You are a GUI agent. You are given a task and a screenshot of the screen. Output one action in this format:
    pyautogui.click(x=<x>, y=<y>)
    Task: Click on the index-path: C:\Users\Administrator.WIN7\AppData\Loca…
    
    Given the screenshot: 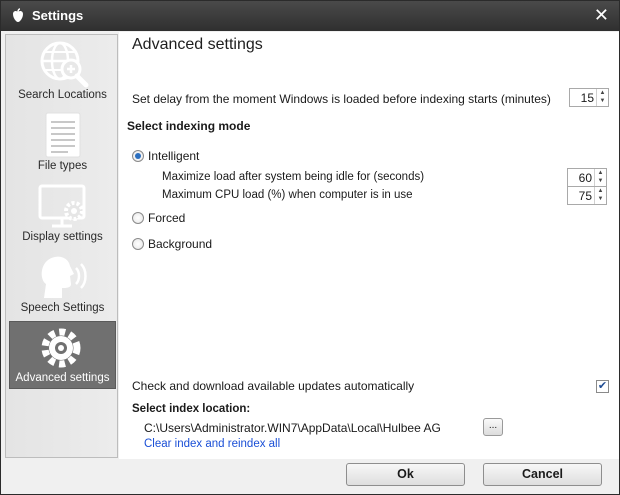 What is the action you would take?
    pyautogui.click(x=292, y=428)
    